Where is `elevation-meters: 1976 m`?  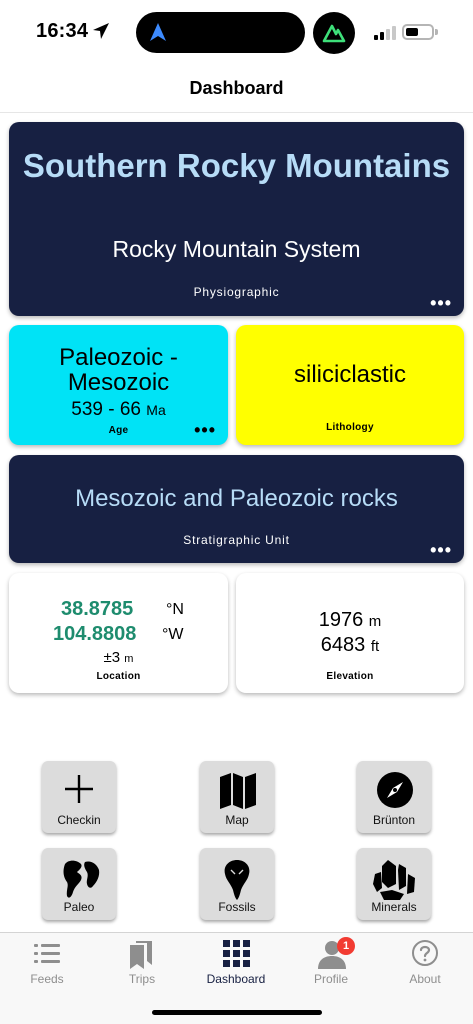
elevation-meters: 1976 m is located at coordinates (350, 620).